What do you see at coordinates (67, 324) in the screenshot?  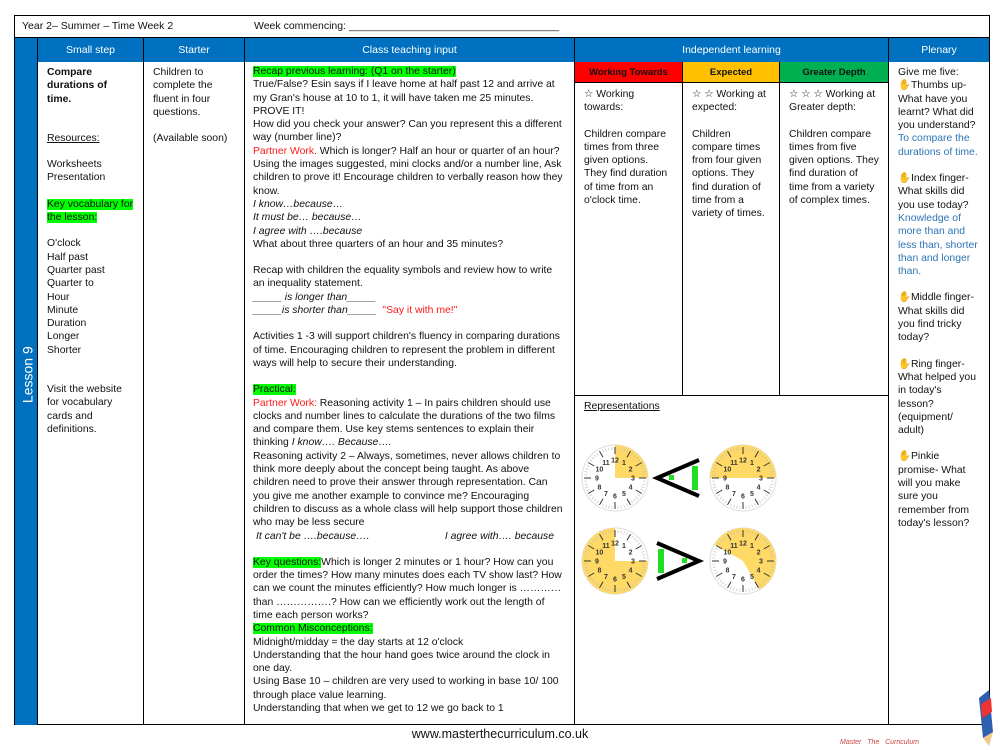 I see `vocab-item: Duration` at bounding box center [67, 324].